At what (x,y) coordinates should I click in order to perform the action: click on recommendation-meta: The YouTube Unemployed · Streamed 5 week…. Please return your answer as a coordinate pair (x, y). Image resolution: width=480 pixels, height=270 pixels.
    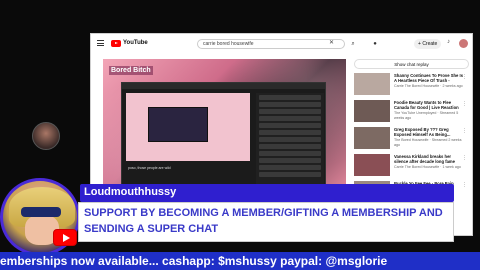
    Looking at the image, I should click on (426, 115).